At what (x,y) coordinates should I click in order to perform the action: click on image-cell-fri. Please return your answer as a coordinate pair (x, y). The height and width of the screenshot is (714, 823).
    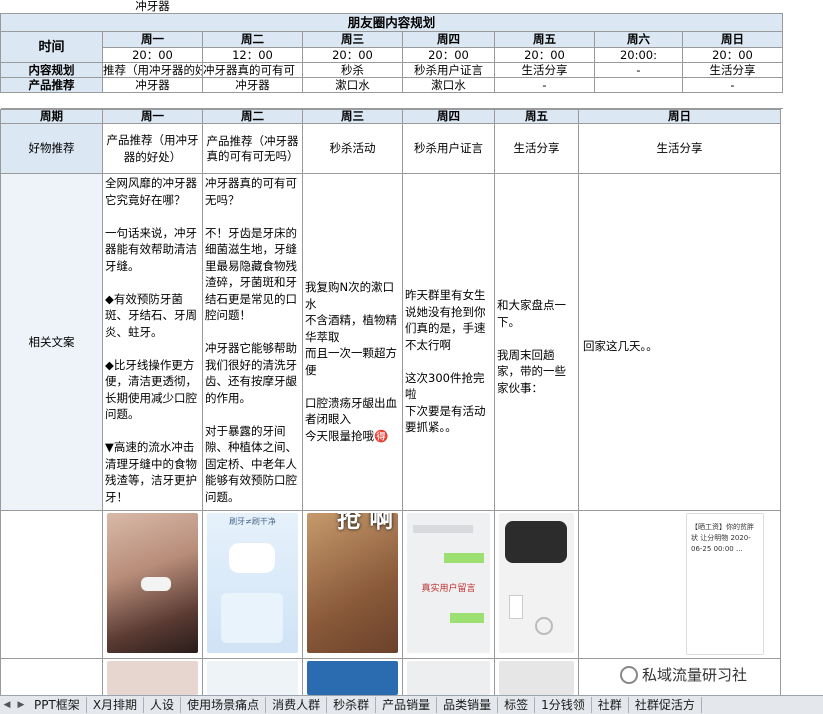
    Looking at the image, I should click on (536, 584).